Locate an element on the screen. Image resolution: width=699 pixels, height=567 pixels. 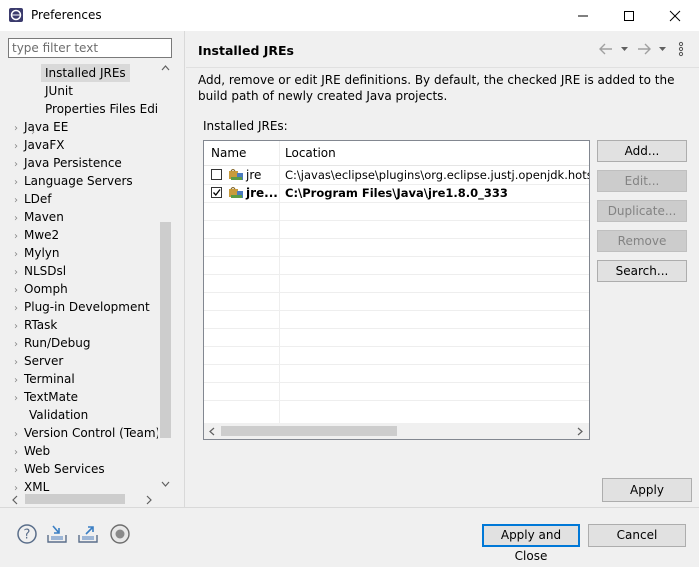
tree-item-version-control: › Version Control (Team) is located at coordinates (86, 433).